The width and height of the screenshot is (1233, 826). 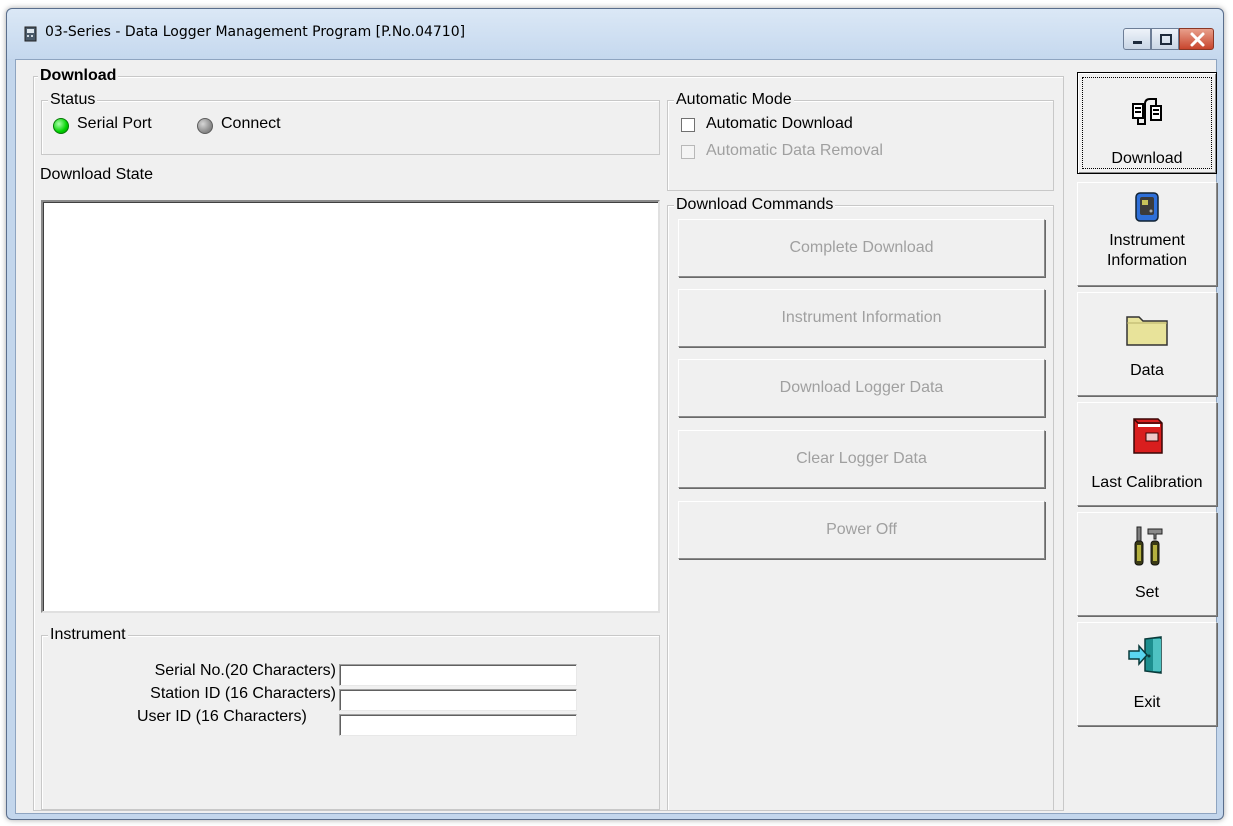 What do you see at coordinates (1147, 207) in the screenshot?
I see `device-icon` at bounding box center [1147, 207].